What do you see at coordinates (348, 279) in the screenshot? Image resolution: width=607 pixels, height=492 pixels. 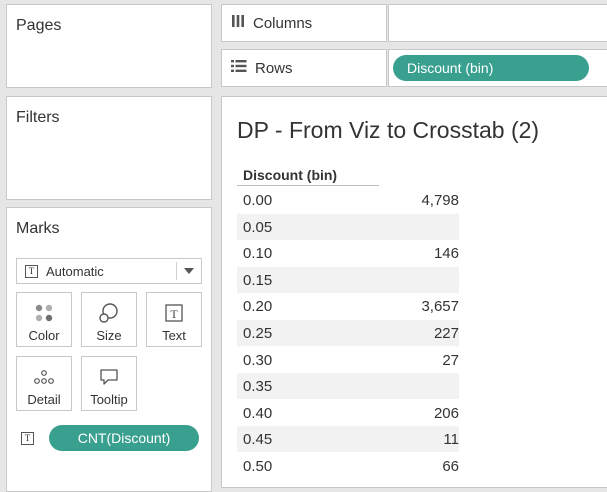 I see `table-row: 0.15` at bounding box center [348, 279].